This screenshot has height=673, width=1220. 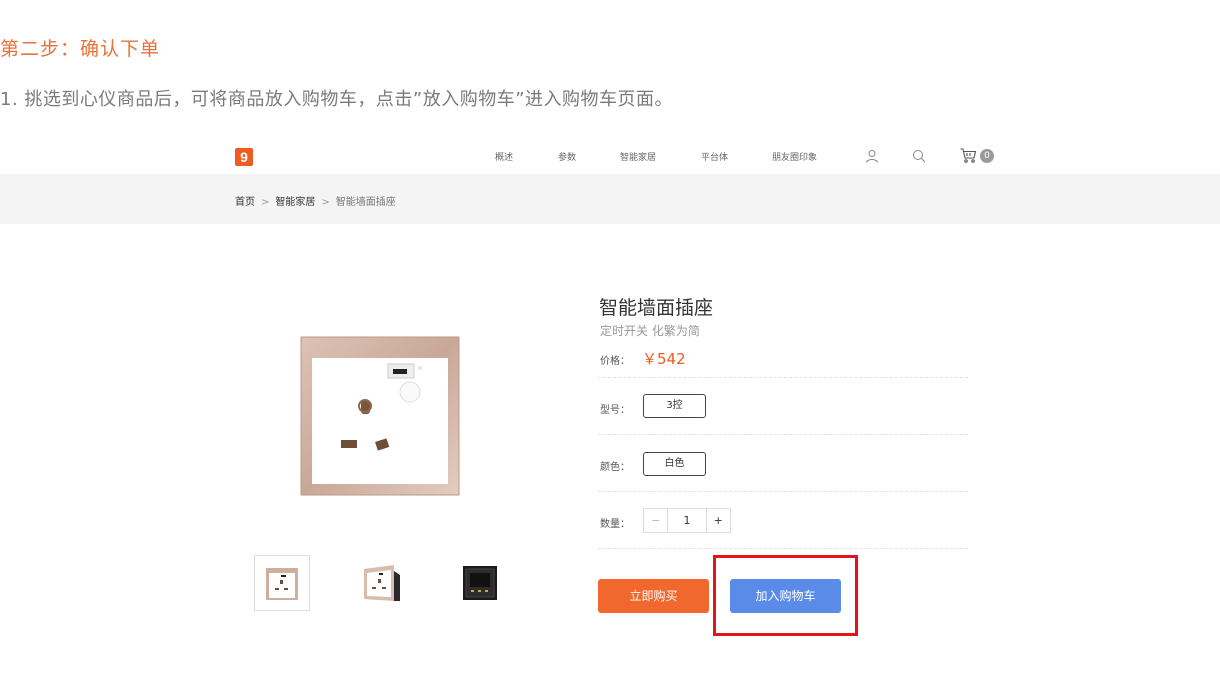 I want to click on thumbnail-angle, so click(x=382, y=583).